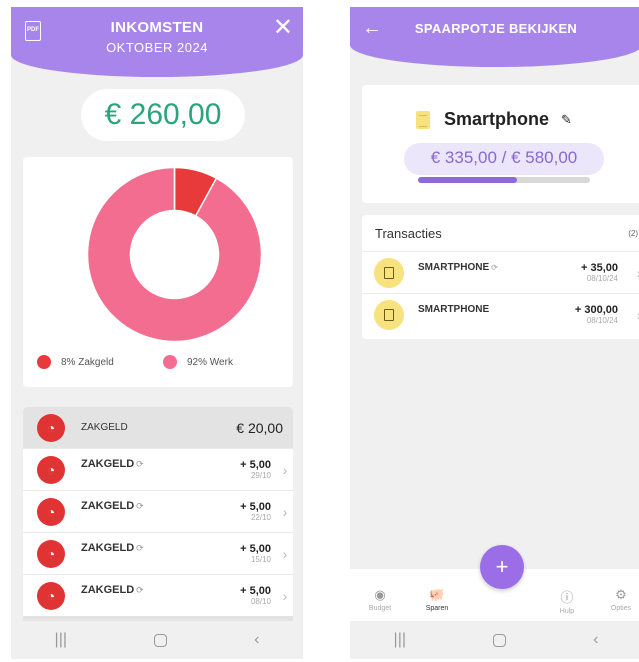 The height and width of the screenshot is (662, 639). What do you see at coordinates (260, 475) in the screenshot?
I see `transaction-date: 29/10` at bounding box center [260, 475].